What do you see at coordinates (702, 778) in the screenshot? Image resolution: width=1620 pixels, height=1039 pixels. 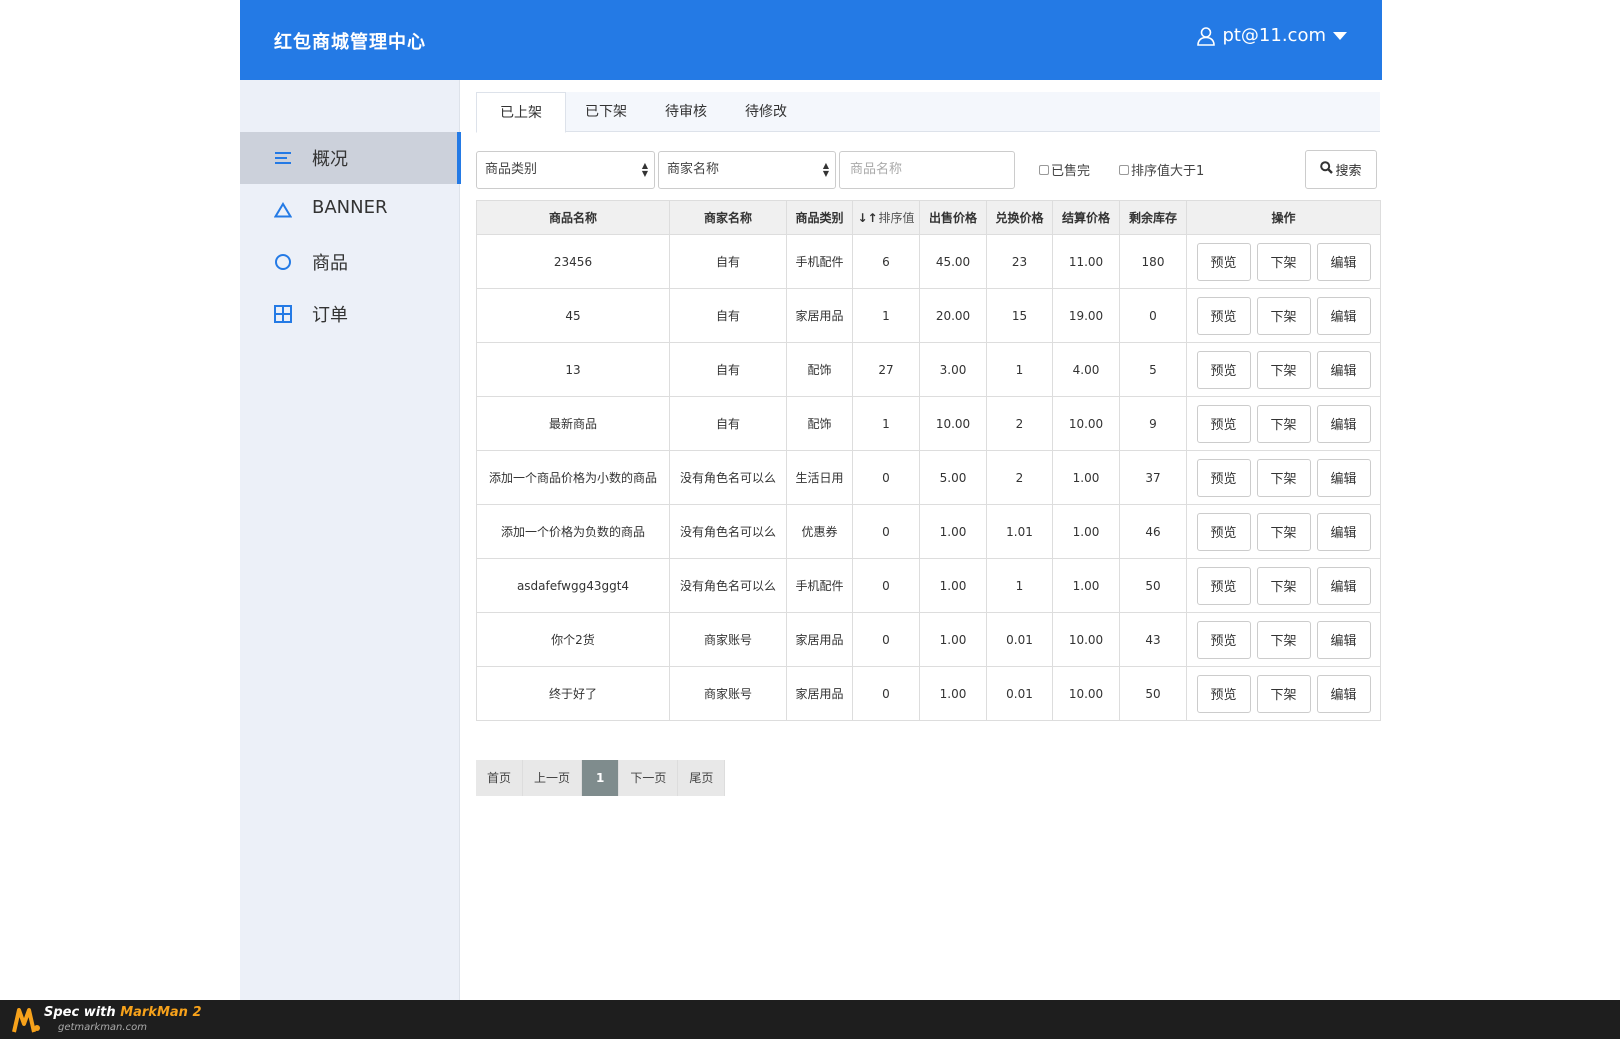 I see `page-last: 尾页` at bounding box center [702, 778].